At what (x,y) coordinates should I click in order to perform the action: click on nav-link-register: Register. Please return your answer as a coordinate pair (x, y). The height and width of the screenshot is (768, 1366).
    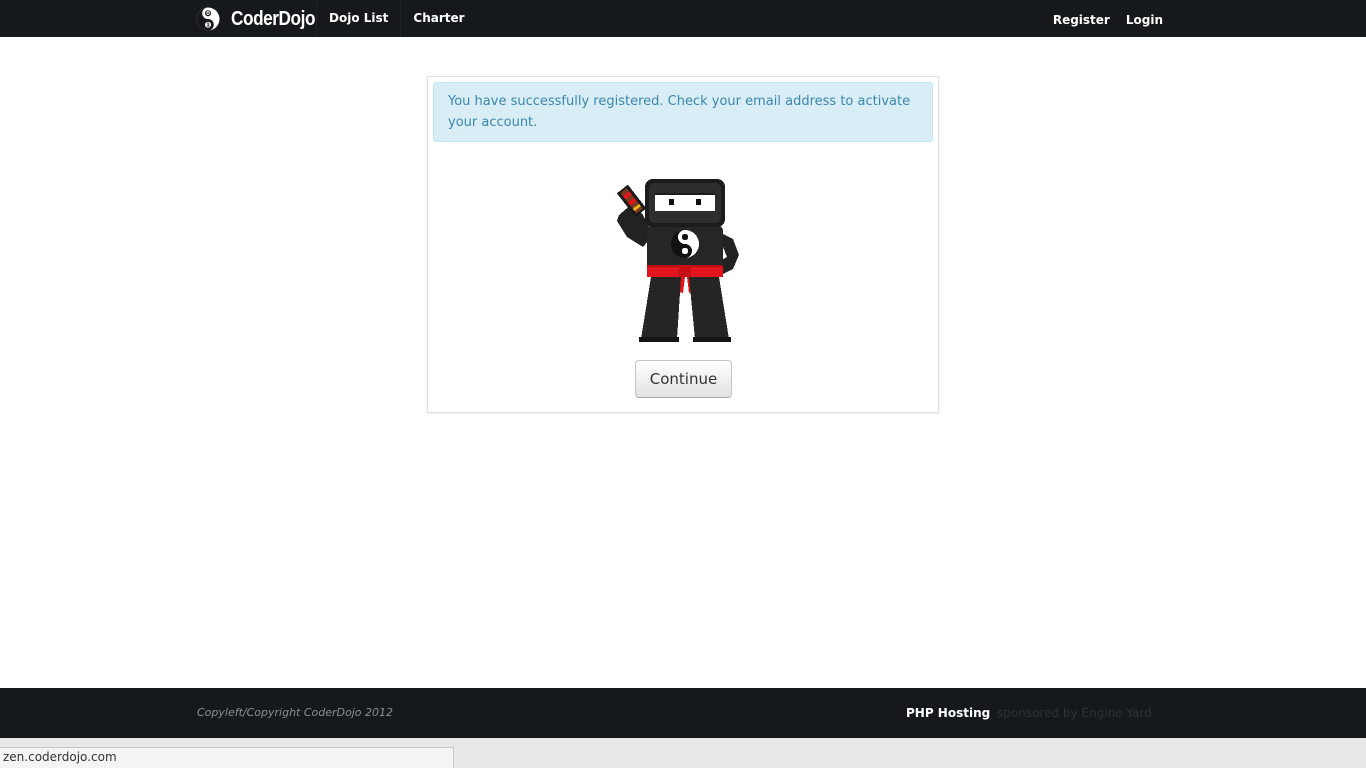
    Looking at the image, I should click on (1081, 18).